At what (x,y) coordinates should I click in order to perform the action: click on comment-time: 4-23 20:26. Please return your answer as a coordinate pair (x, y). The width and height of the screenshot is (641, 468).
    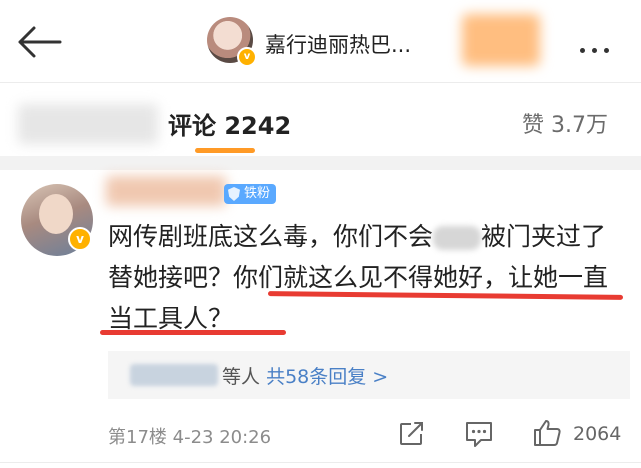
    Looking at the image, I should click on (222, 437).